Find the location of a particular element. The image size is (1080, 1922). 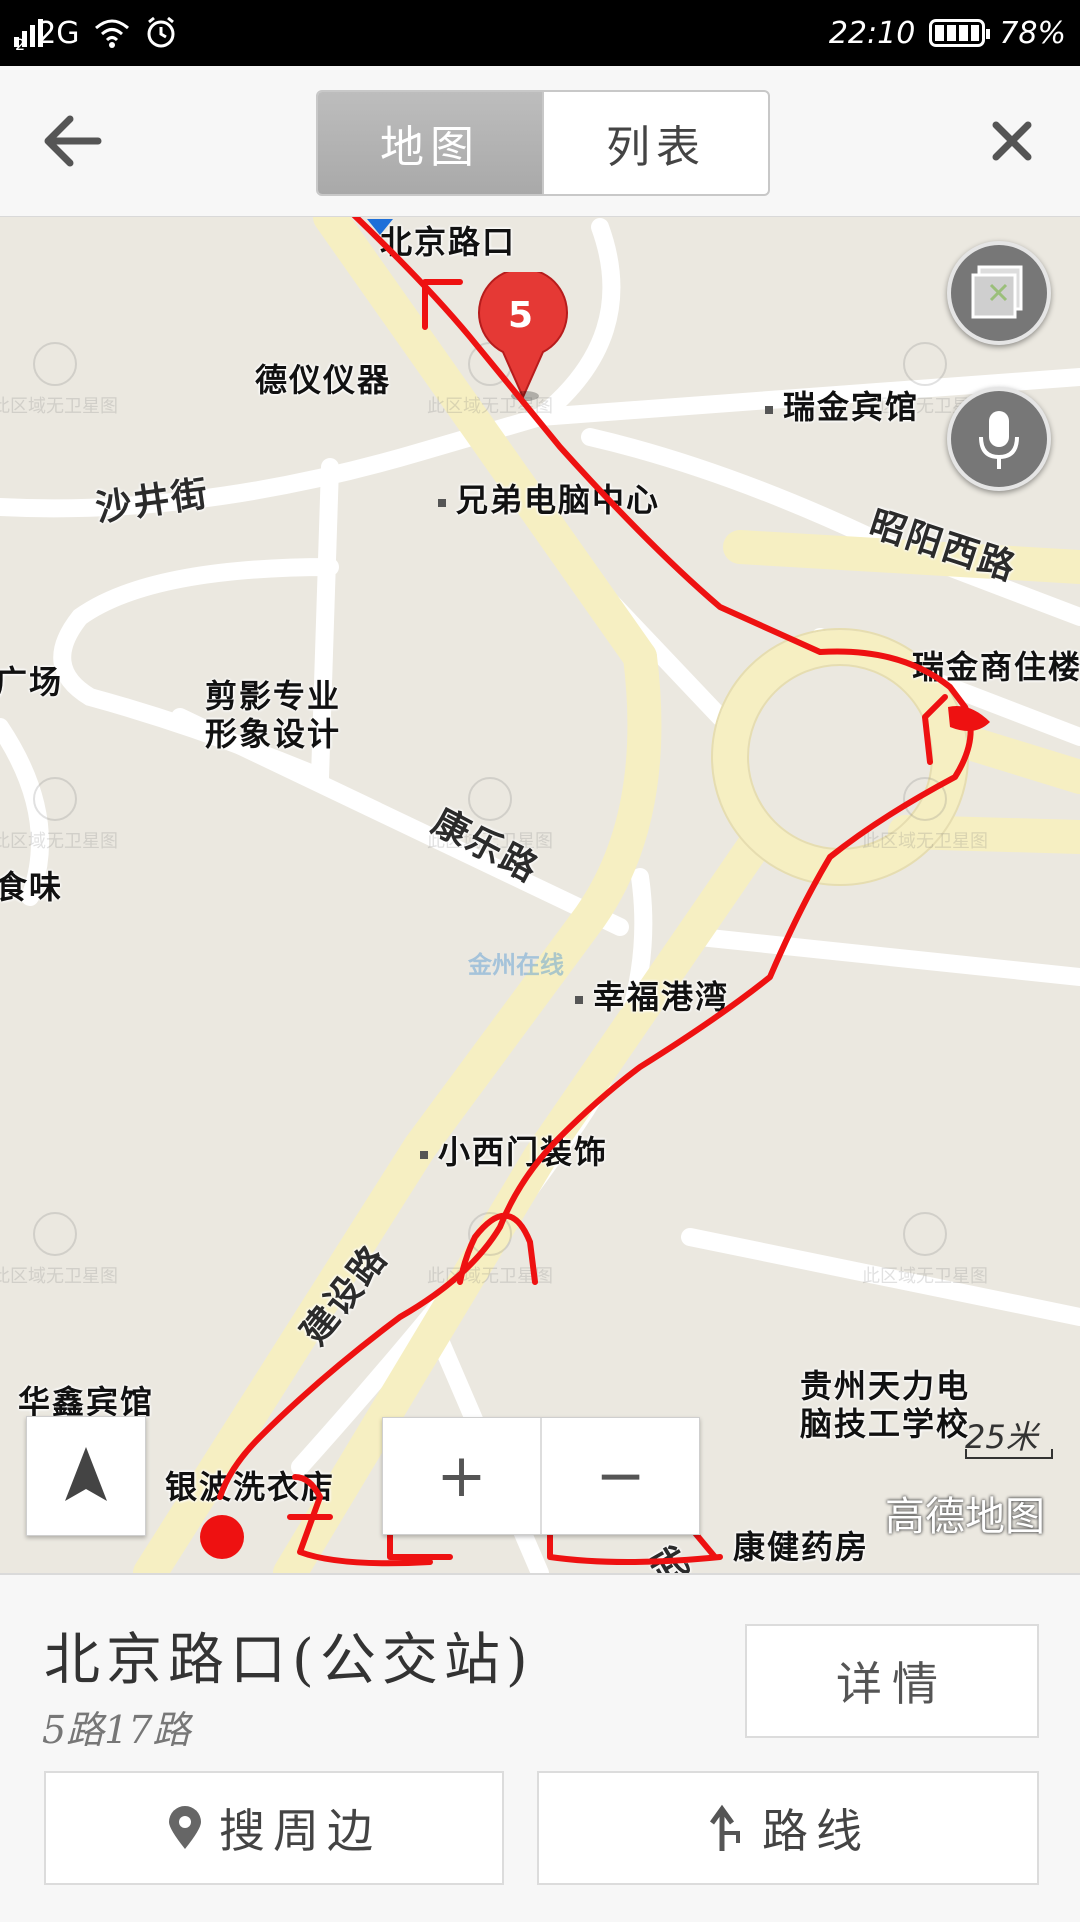

network-type: 2G is located at coordinates (58, 33).